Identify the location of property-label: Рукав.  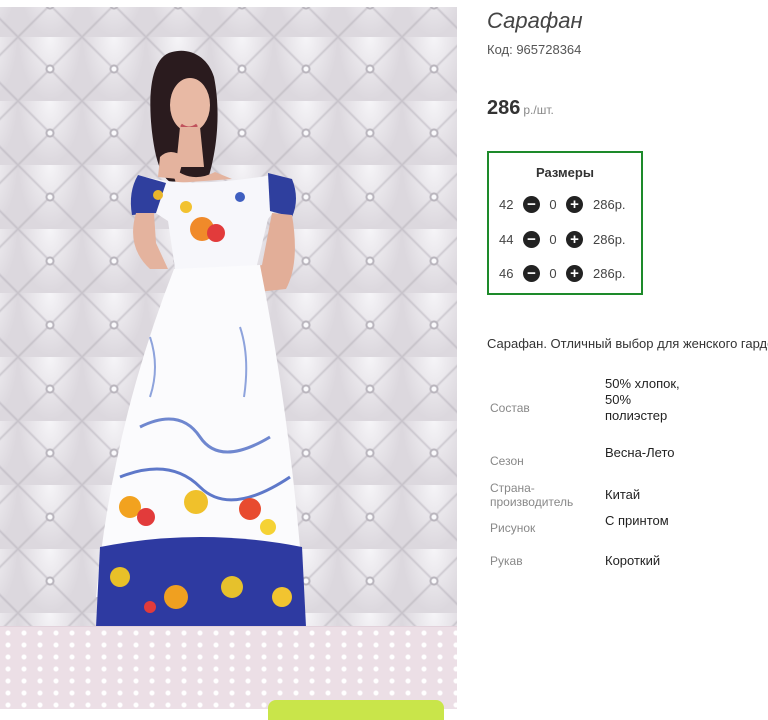
(506, 561).